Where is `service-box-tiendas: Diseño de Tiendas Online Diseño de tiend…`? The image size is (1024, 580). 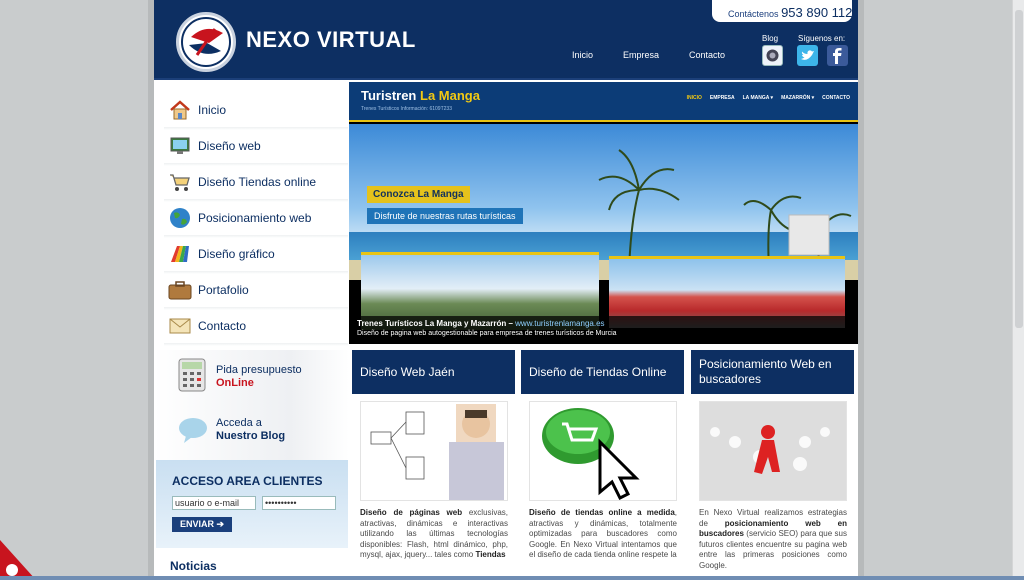 service-box-tiendas: Diseño de Tiendas Online Diseño de tiend… is located at coordinates (602, 465).